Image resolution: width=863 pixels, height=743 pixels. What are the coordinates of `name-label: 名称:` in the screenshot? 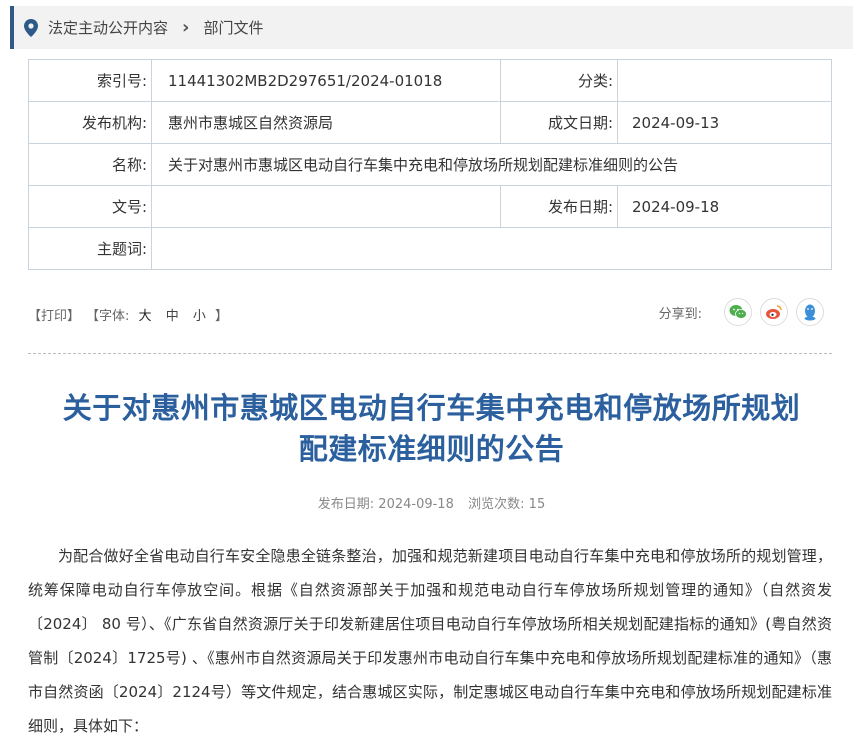 It's located at (90, 164).